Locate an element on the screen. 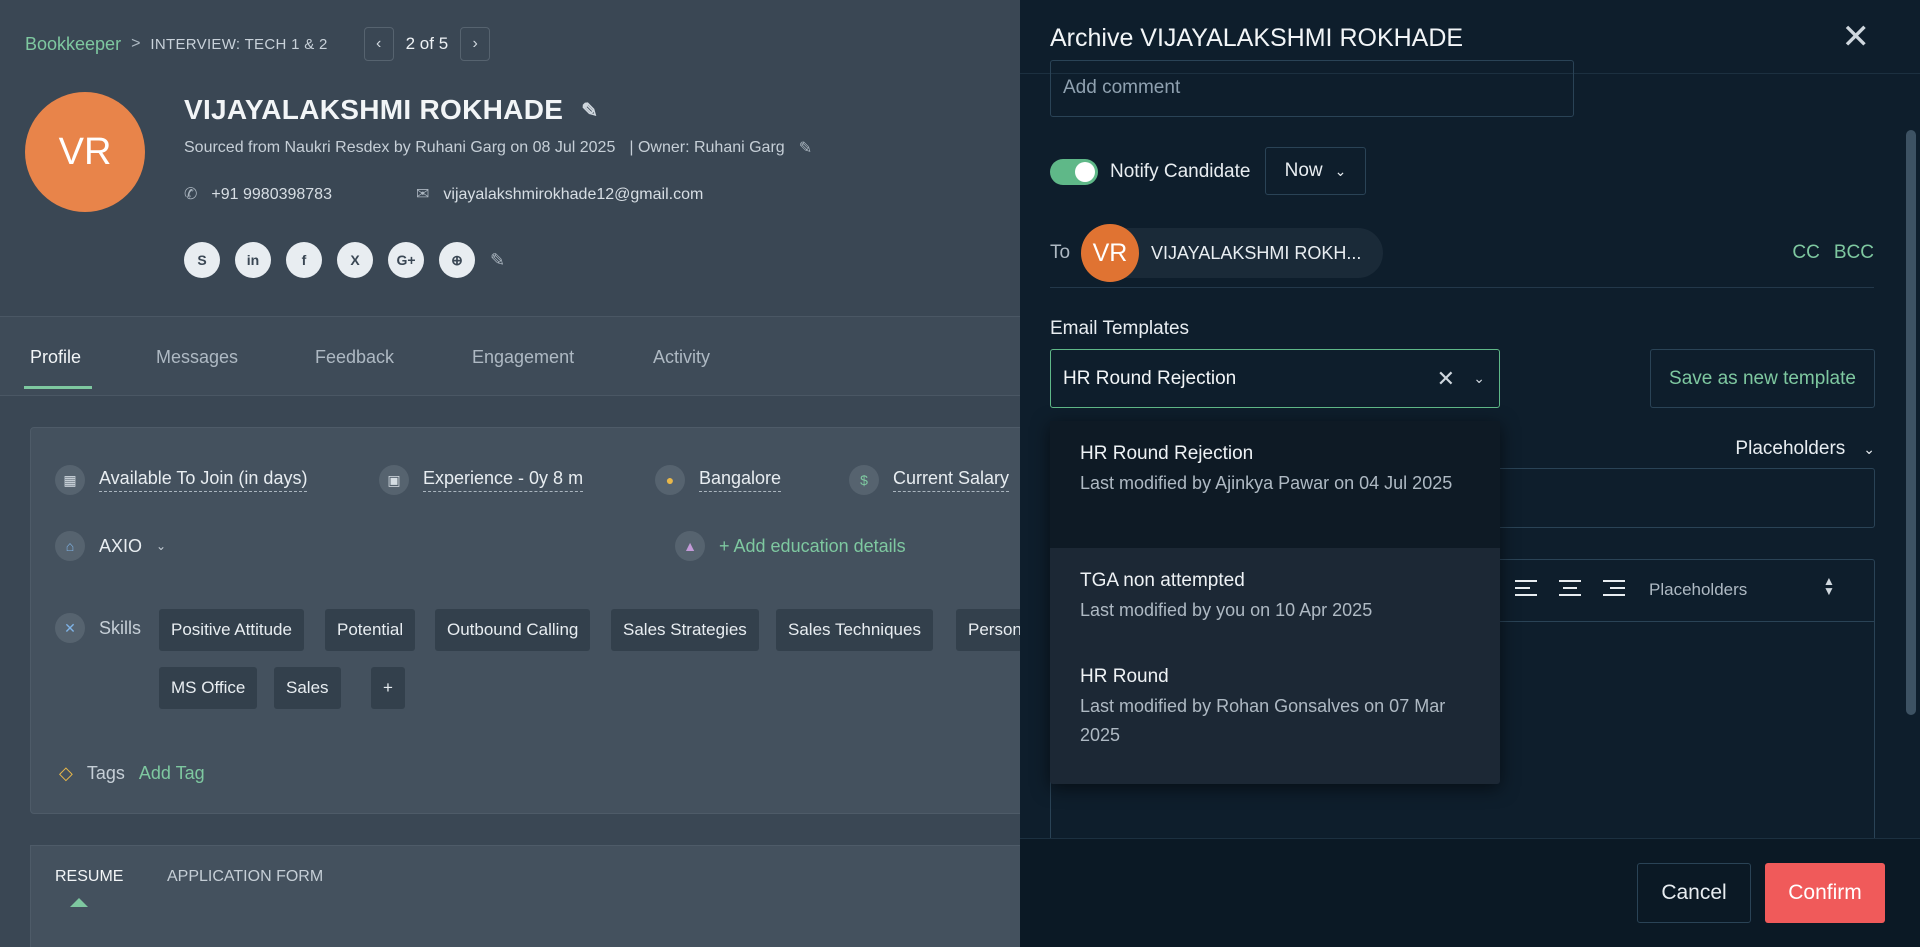 The width and height of the screenshot is (1920, 947). owner-text: | Owner: Ruhani Garg is located at coordinates (707, 147).